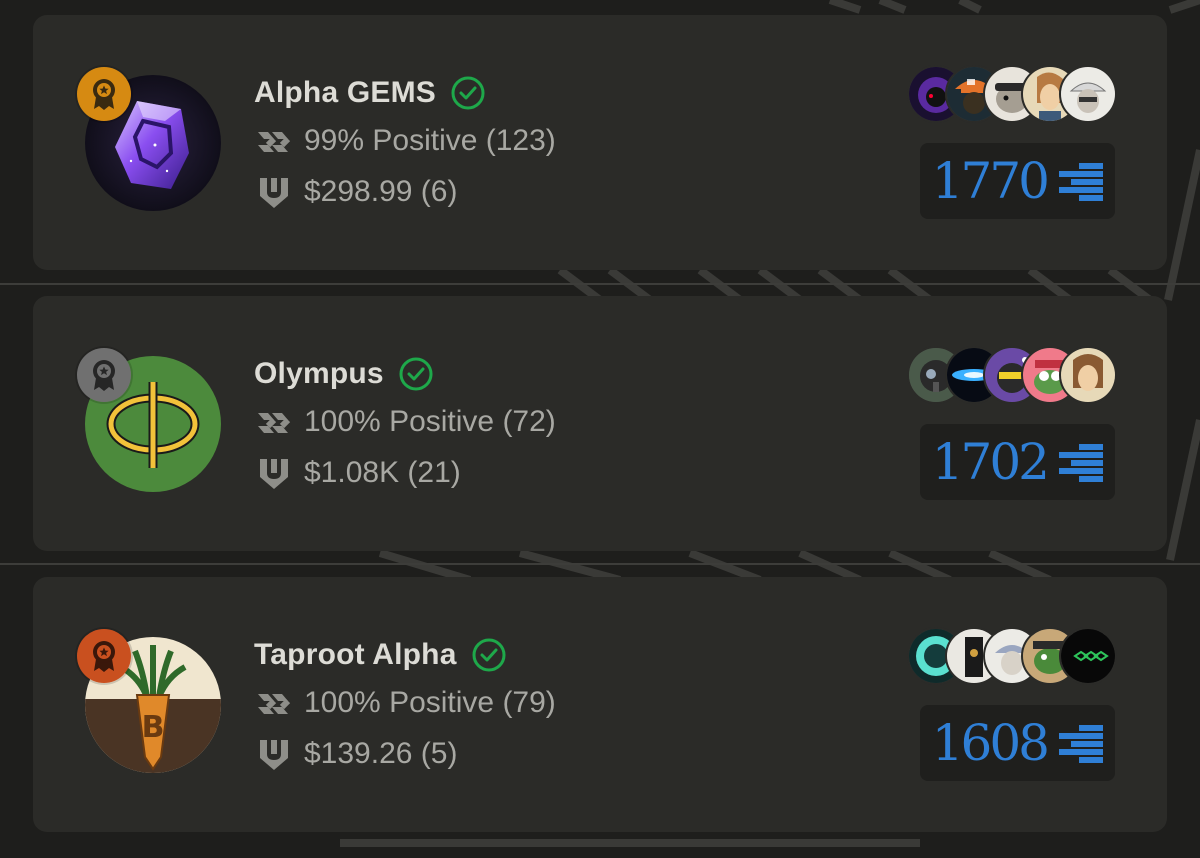  I want to click on group-name: Alpha GEMS, so click(345, 93).